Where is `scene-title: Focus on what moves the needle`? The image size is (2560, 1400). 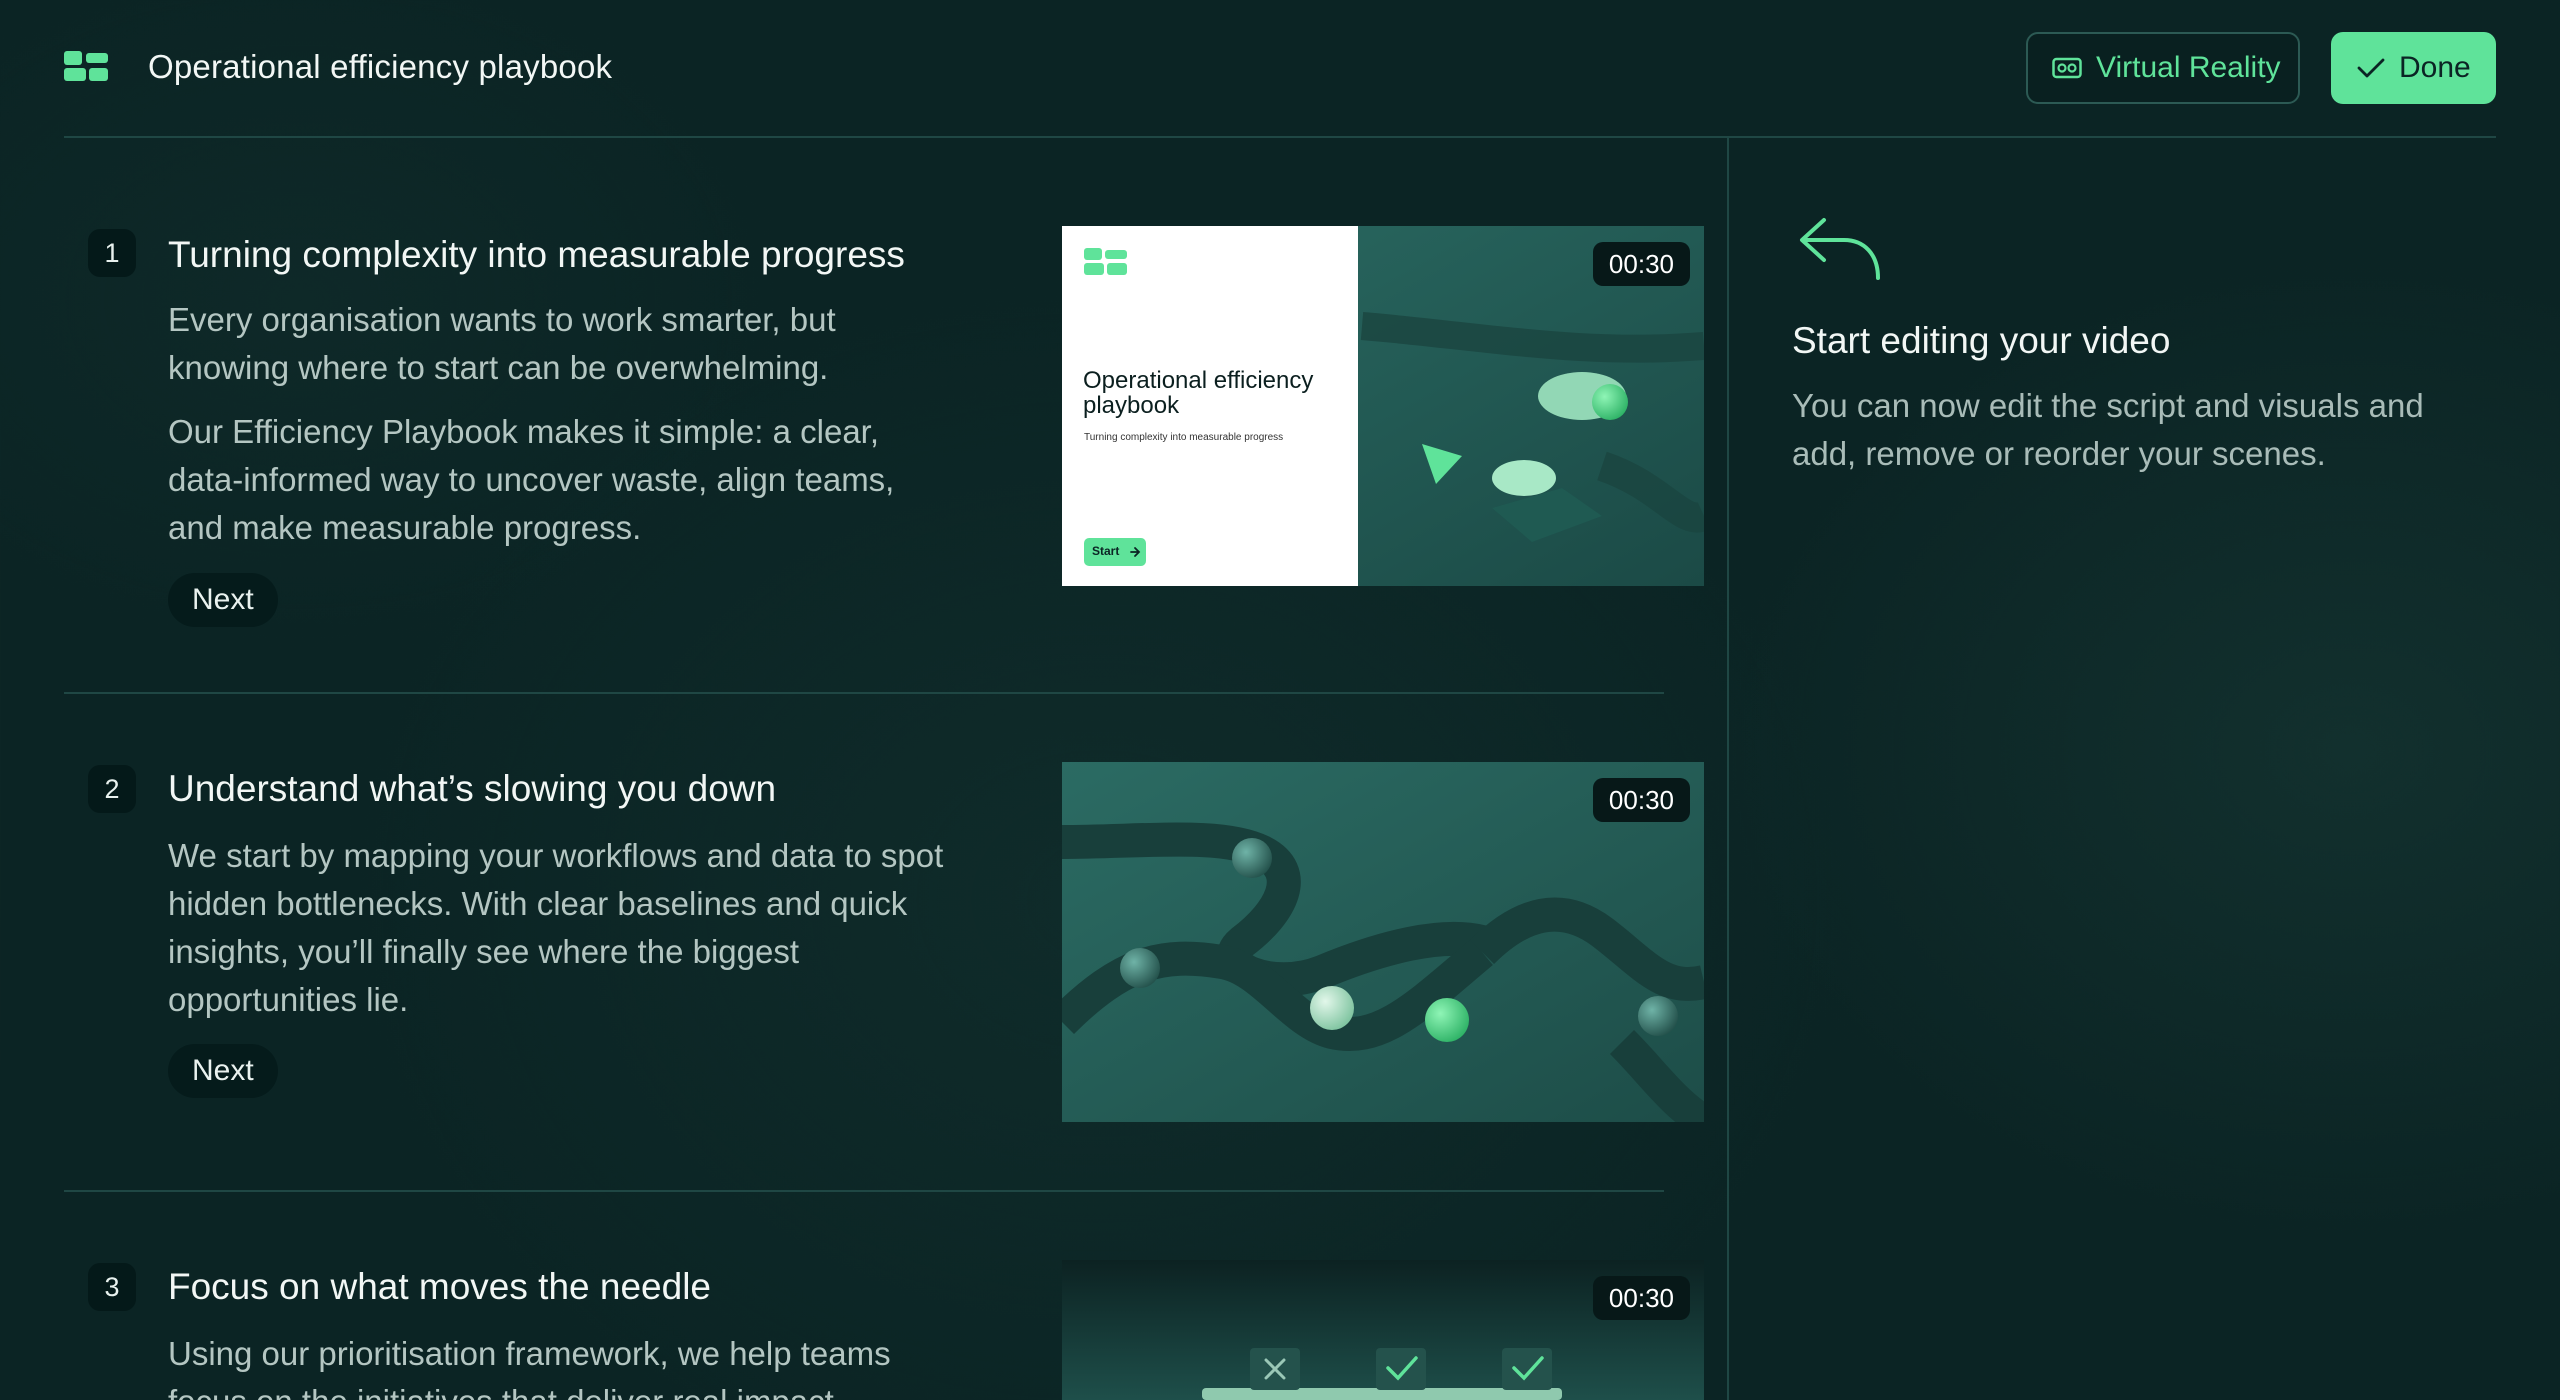 scene-title: Focus on what moves the needle is located at coordinates (439, 1287).